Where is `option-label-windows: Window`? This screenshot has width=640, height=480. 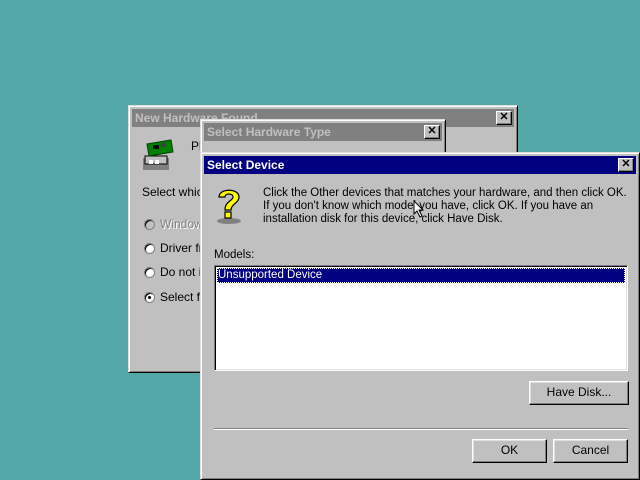
option-label-windows: Window is located at coordinates (181, 224).